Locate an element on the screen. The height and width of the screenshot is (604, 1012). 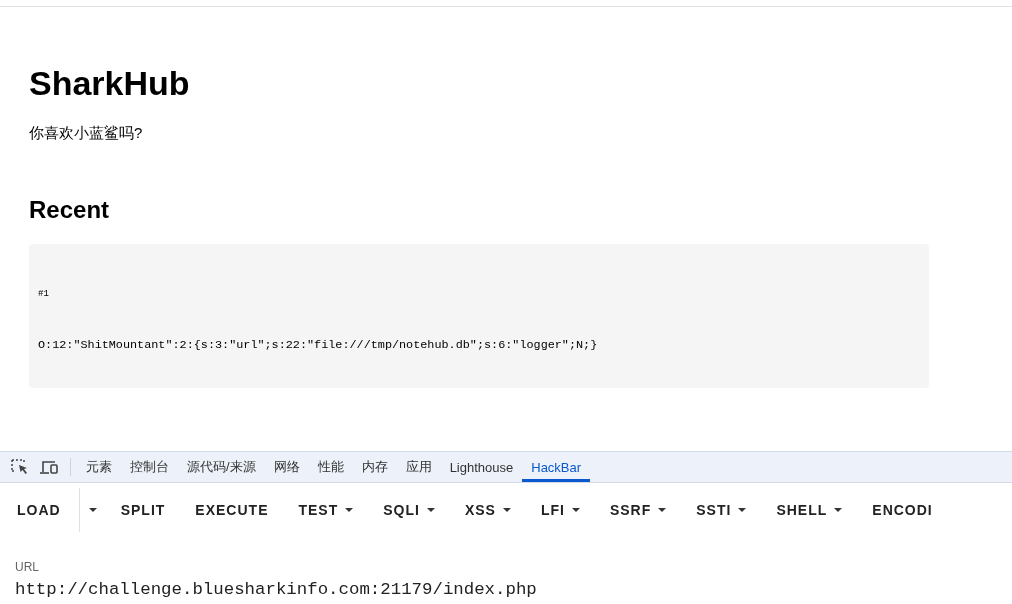
page-subtitle: 你喜欢小蓝鲨吗? is located at coordinates (86, 133).